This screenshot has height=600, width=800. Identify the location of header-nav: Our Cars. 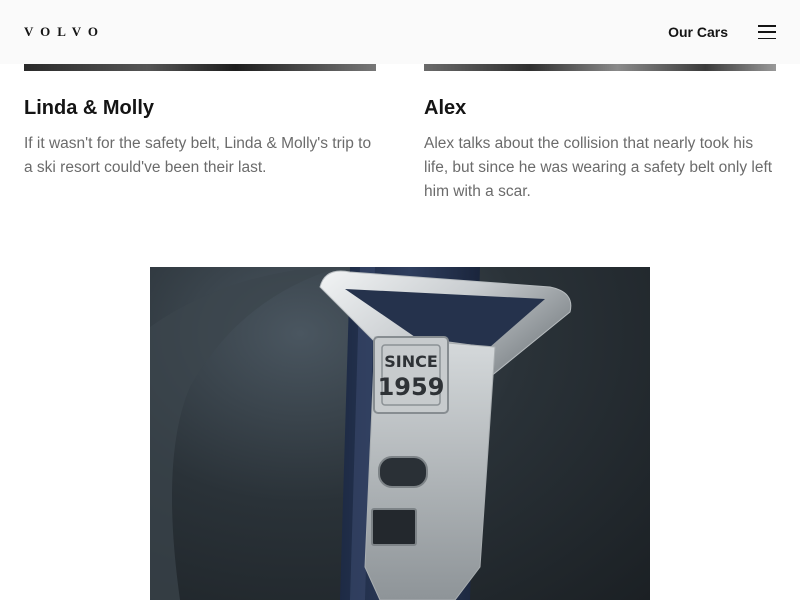
(722, 32).